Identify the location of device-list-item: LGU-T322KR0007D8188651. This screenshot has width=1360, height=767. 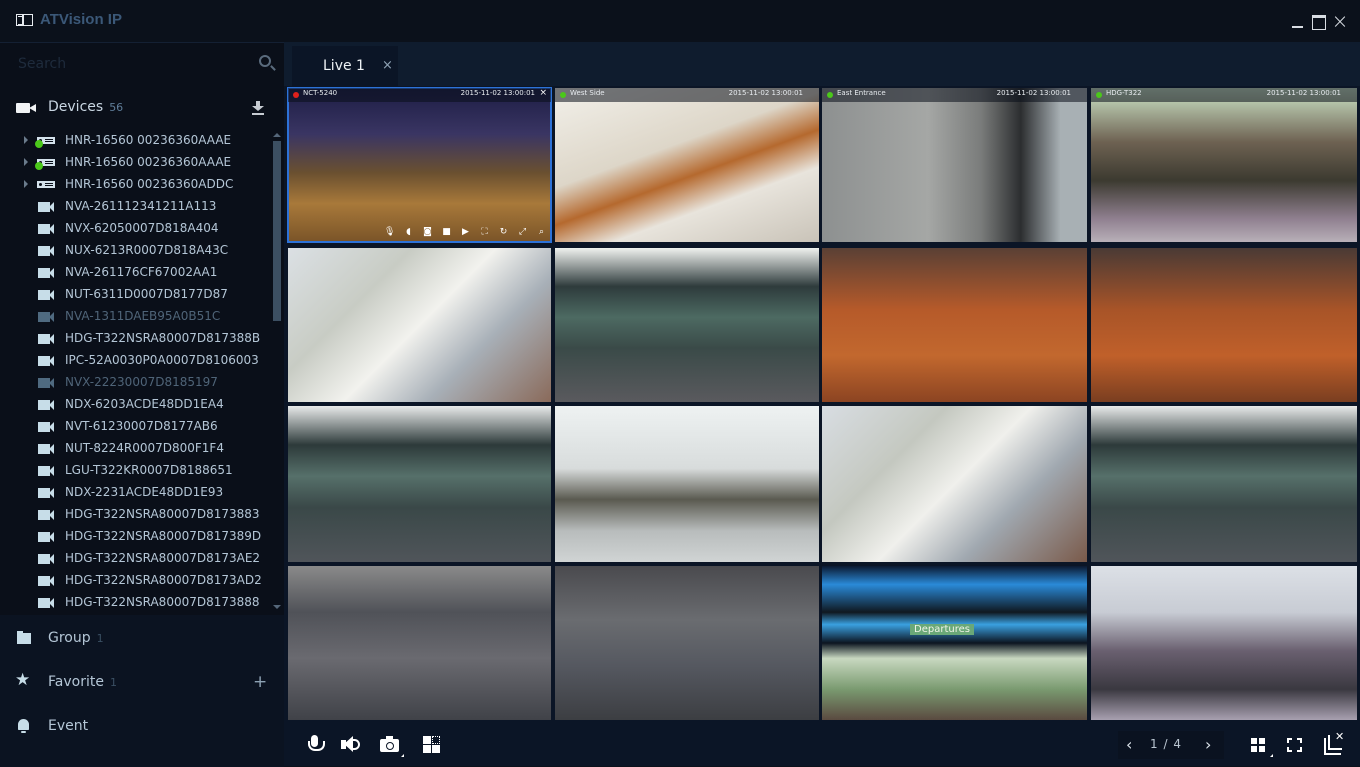
(135, 471).